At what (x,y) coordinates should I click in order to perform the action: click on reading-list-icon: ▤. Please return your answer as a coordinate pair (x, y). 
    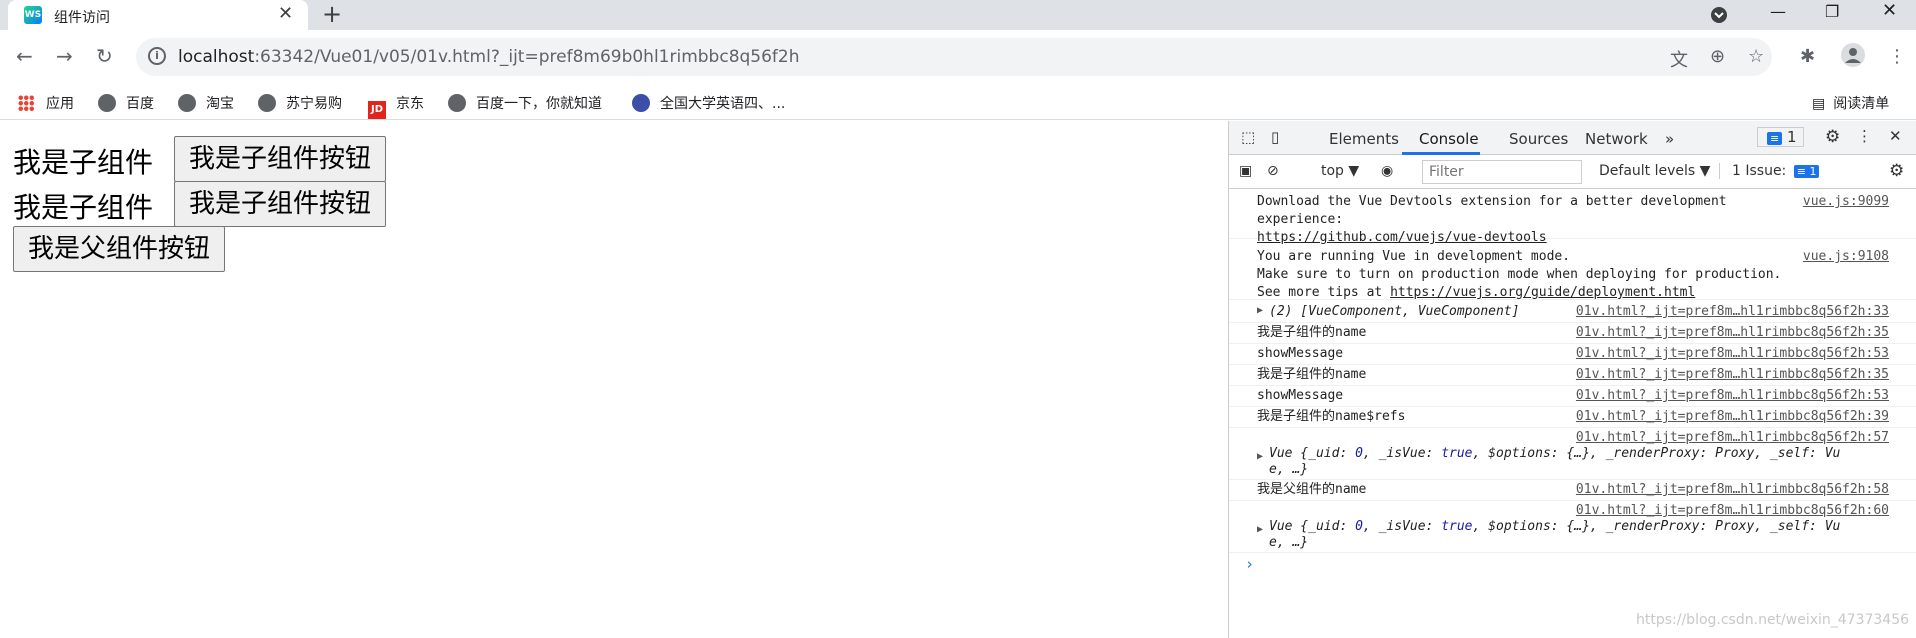
    Looking at the image, I should click on (1819, 104).